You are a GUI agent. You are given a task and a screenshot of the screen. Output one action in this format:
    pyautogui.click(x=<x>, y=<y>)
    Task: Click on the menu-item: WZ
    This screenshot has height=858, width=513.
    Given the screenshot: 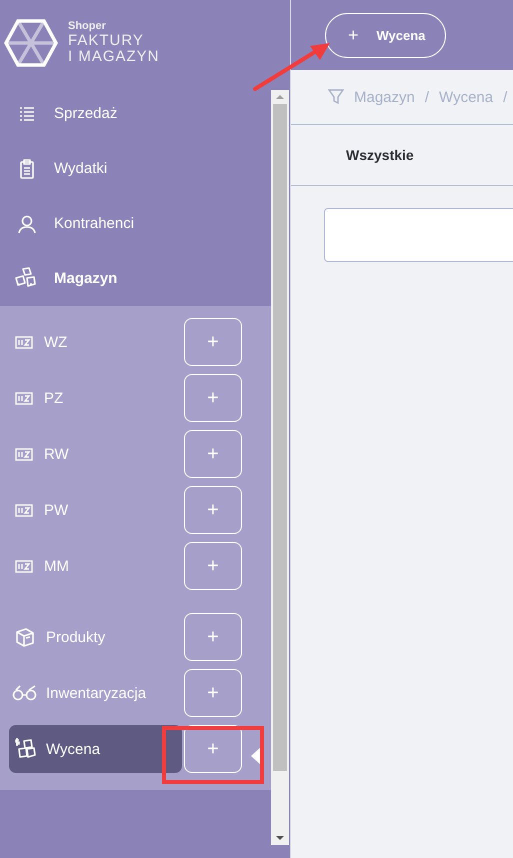 What is the action you would take?
    pyautogui.click(x=95, y=342)
    